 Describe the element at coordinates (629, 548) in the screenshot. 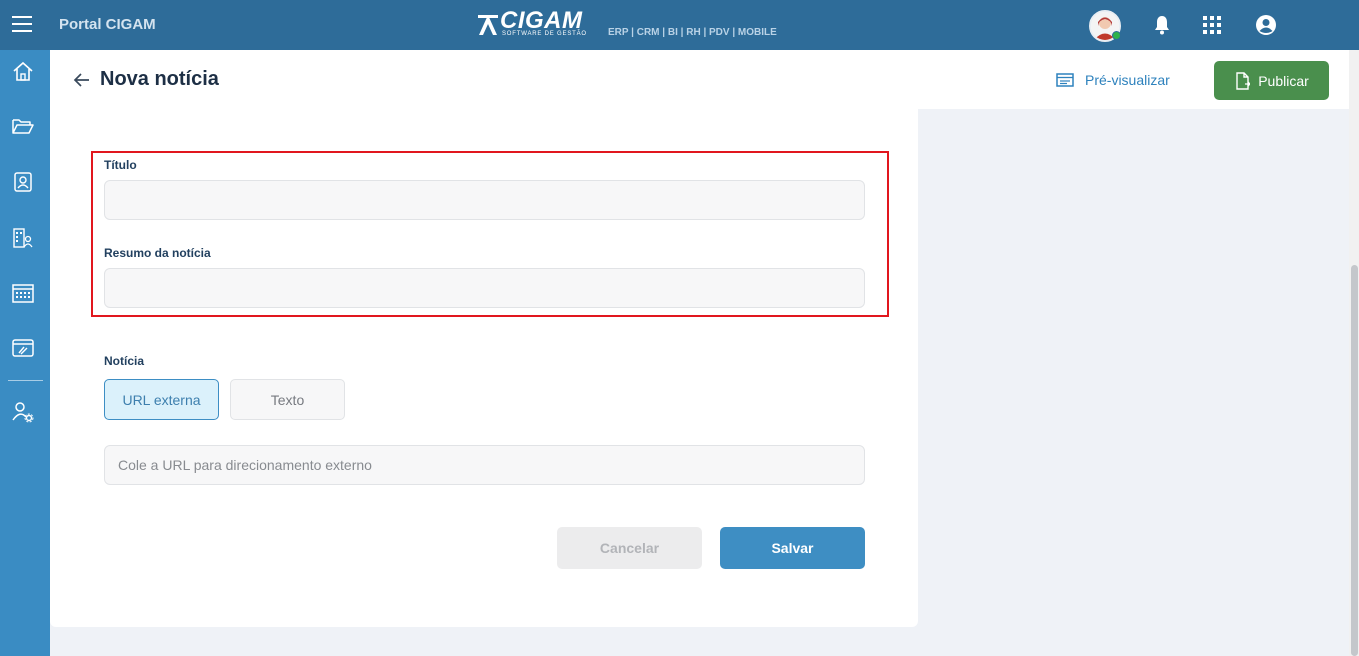

I see `cancel-button: Cancelar` at that location.